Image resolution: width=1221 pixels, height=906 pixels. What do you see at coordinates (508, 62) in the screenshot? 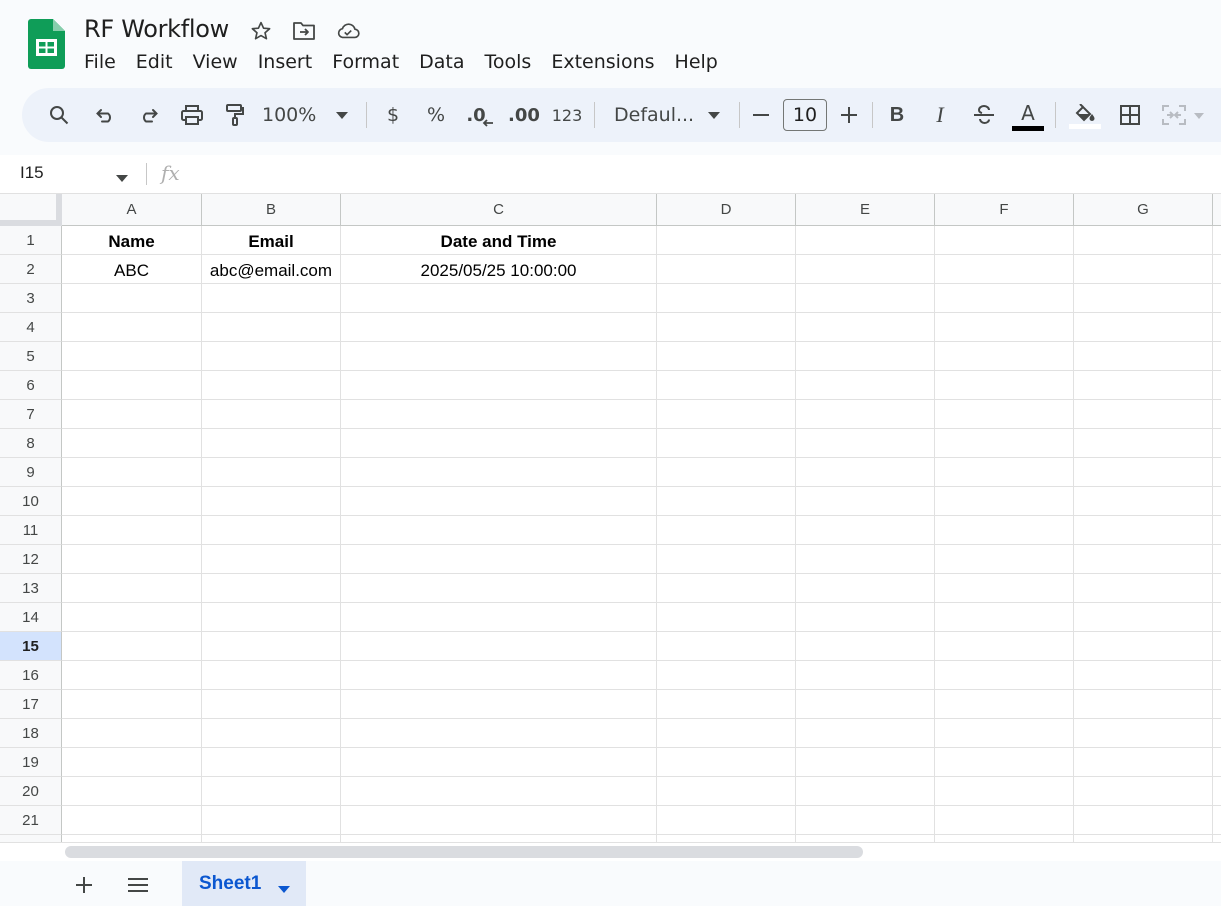
I see `menu-tools: Tools` at bounding box center [508, 62].